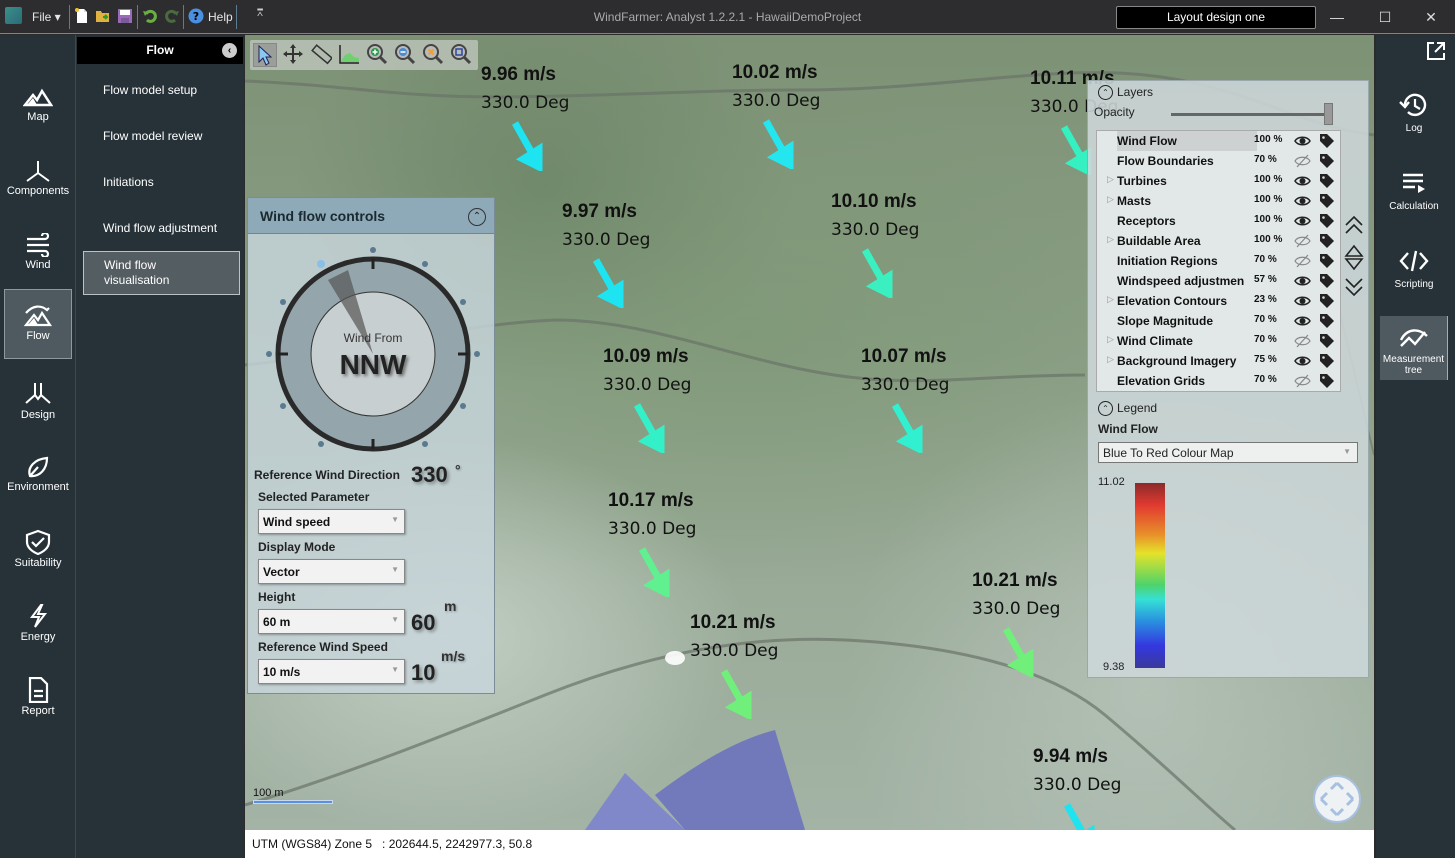 This screenshot has height=858, width=1455. What do you see at coordinates (321, 55) in the screenshot?
I see `measure-tool` at bounding box center [321, 55].